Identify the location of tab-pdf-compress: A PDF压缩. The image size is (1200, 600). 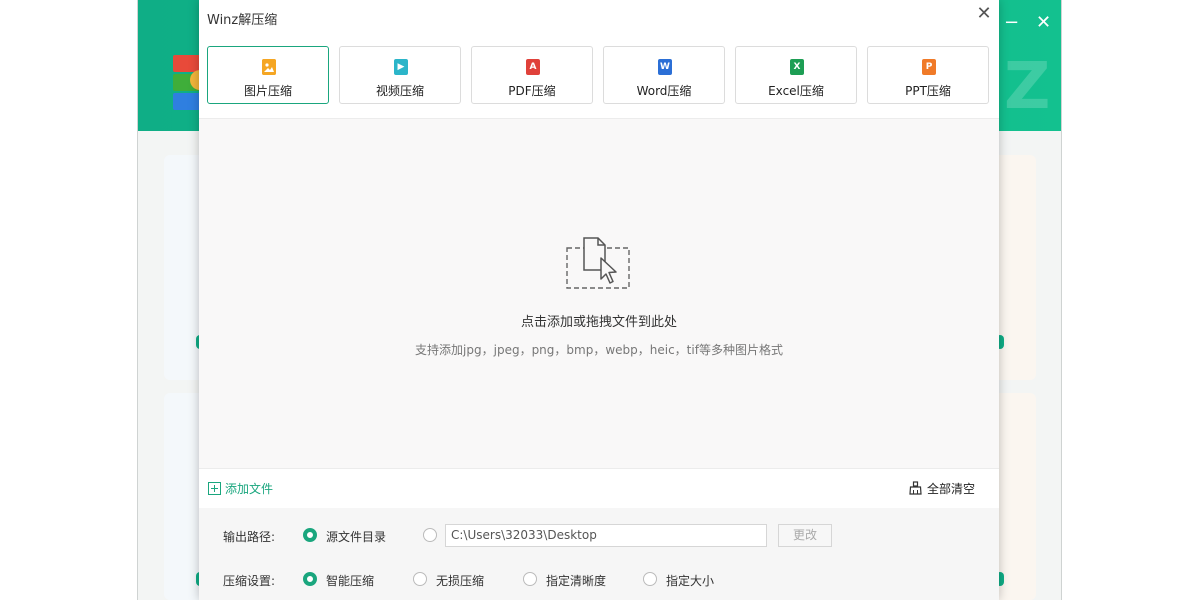
(532, 75).